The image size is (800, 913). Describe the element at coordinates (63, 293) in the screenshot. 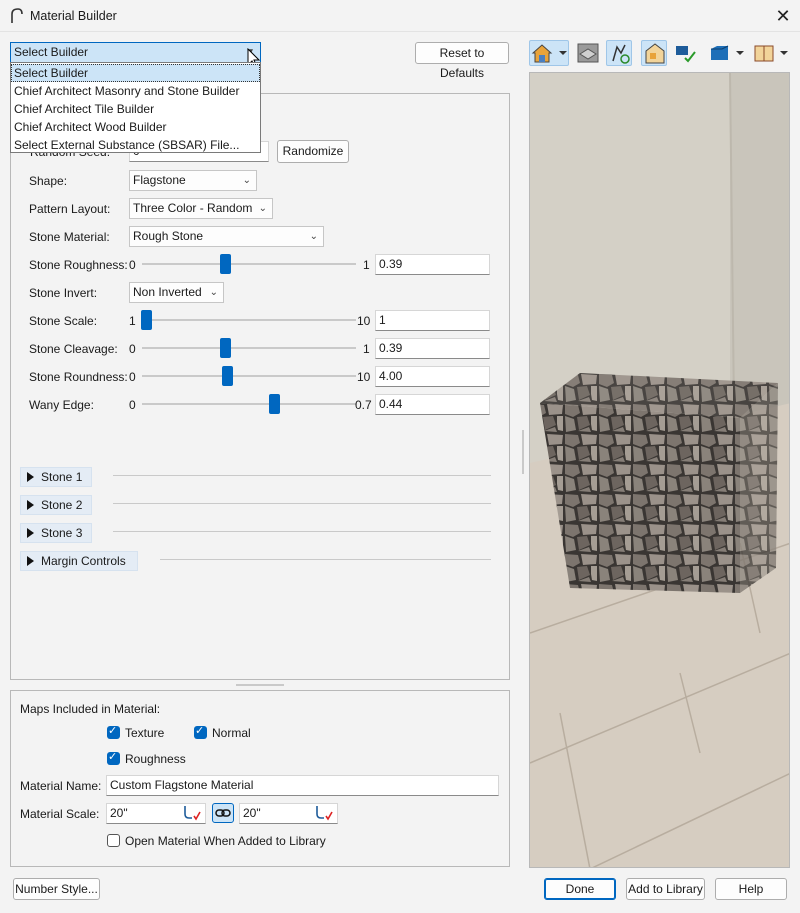

I see `stone-invert-label: Stone Invert:` at that location.